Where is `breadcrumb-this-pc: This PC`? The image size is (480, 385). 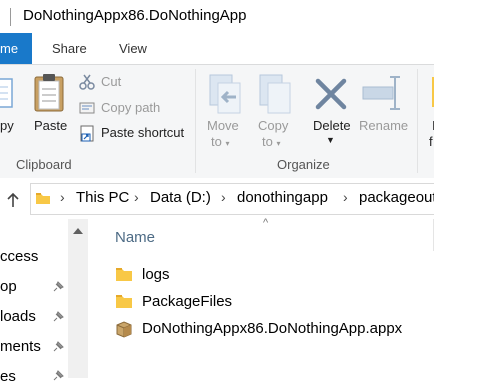
breadcrumb-this-pc: This PC is located at coordinates (102, 197).